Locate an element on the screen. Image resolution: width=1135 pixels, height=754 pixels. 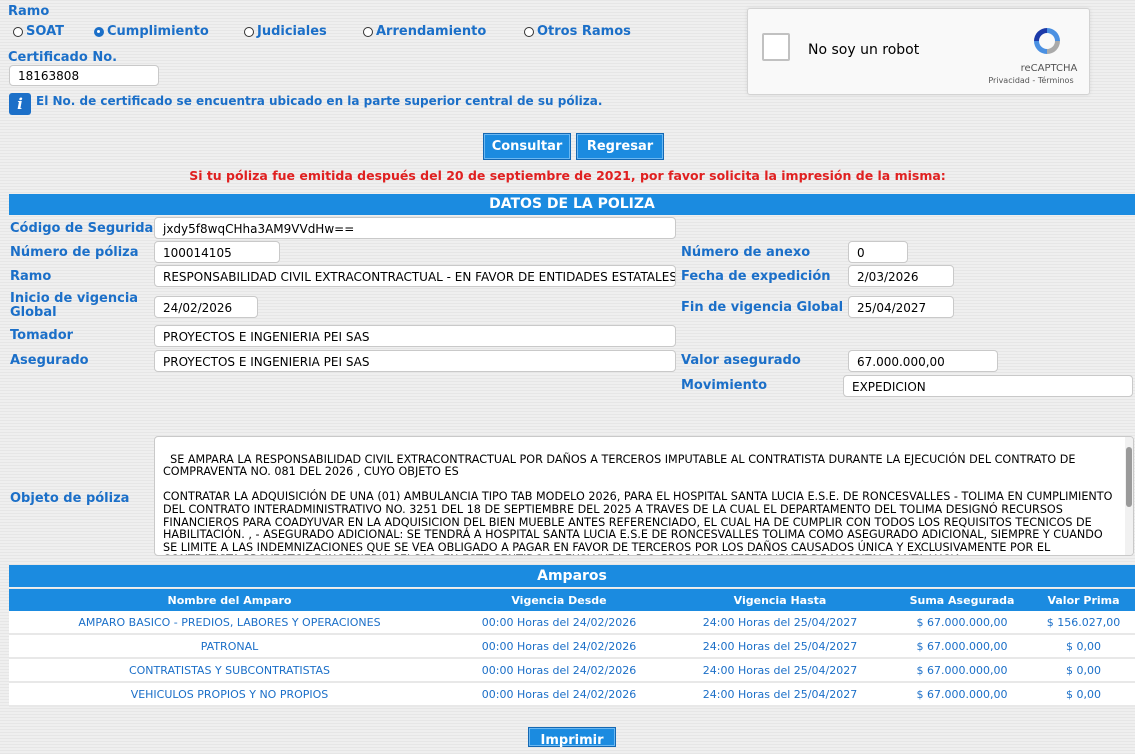
radio-otros-ramos: Otros Ramos is located at coordinates (577, 31).